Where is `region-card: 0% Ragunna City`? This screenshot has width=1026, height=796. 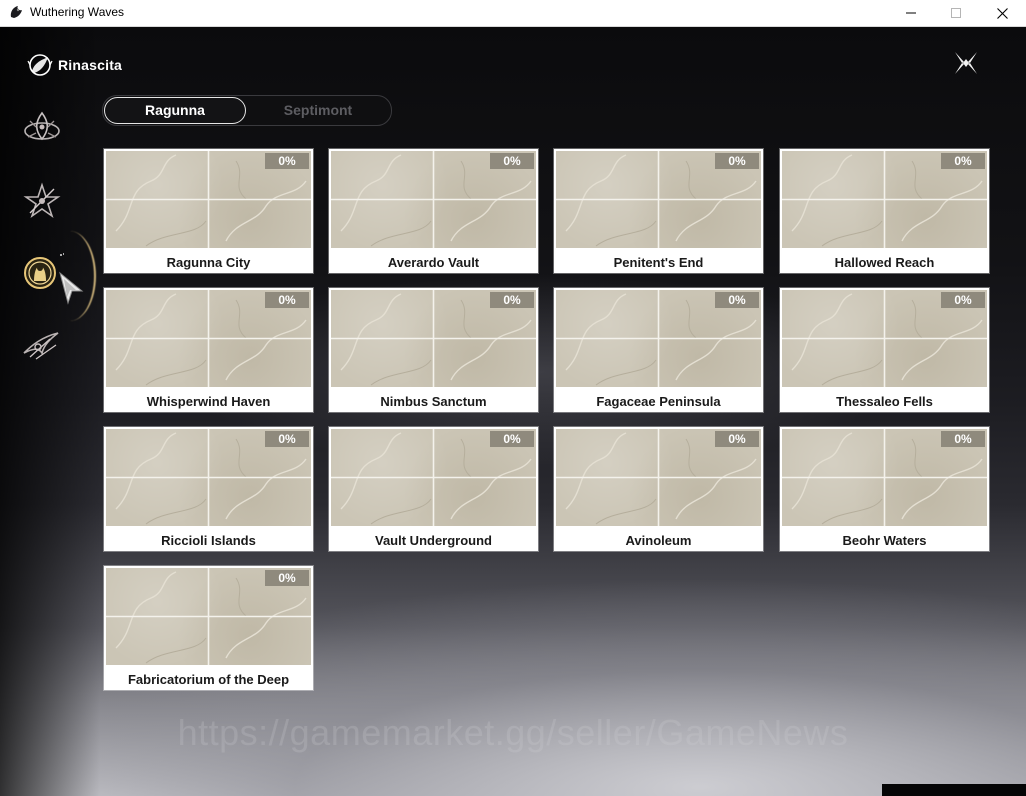
region-card: 0% Ragunna City is located at coordinates (208, 211).